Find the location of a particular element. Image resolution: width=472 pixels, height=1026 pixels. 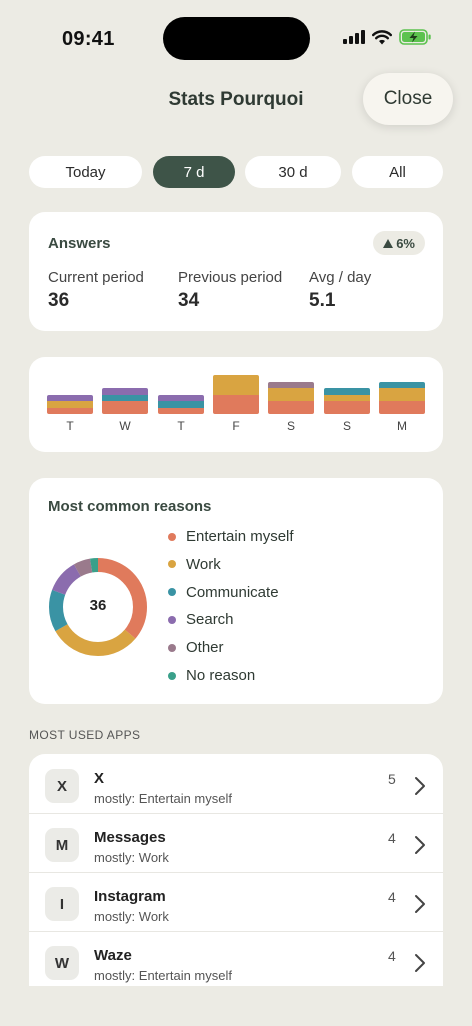

donut-total: 36 is located at coordinates (98, 605).